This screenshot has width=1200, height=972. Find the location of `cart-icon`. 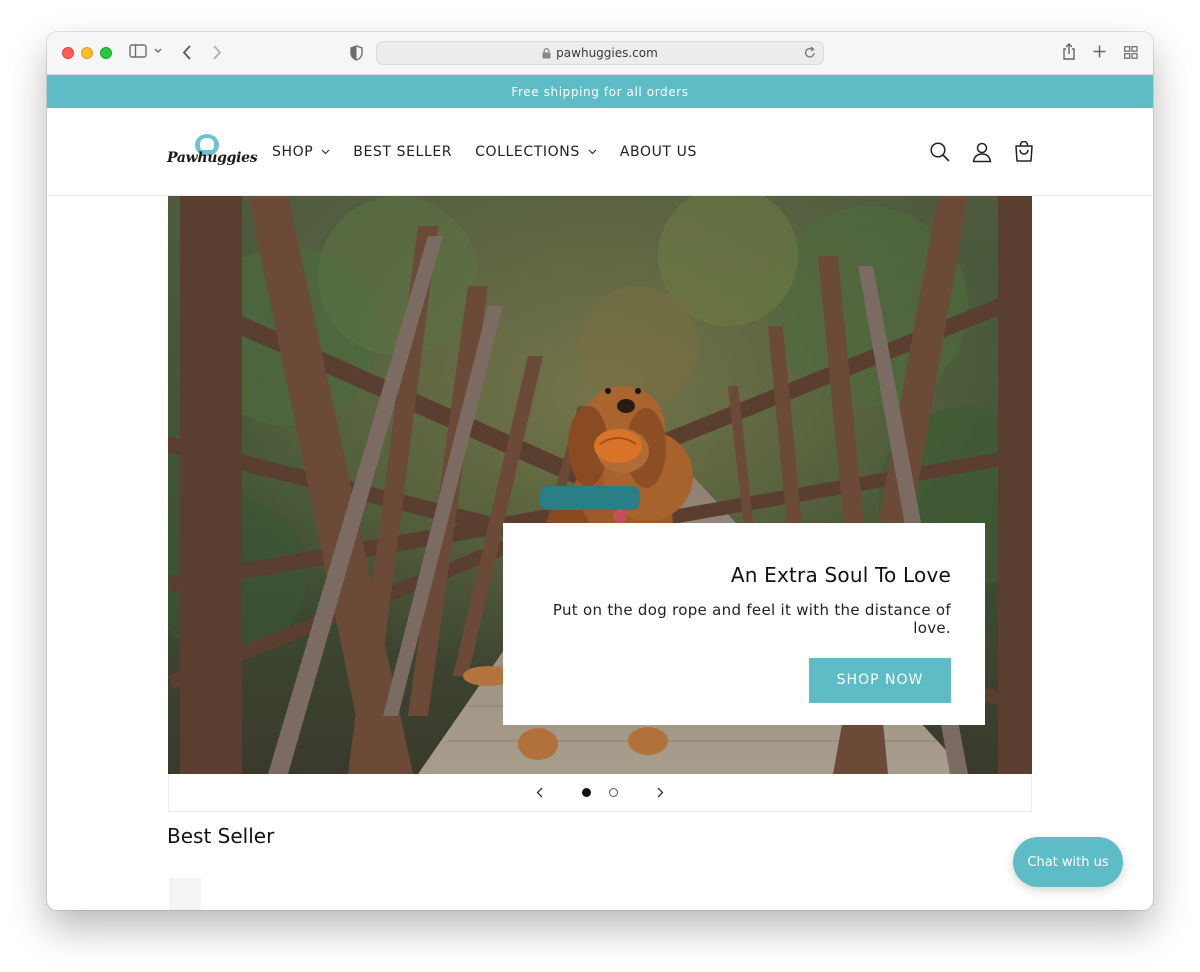

cart-icon is located at coordinates (1024, 152).